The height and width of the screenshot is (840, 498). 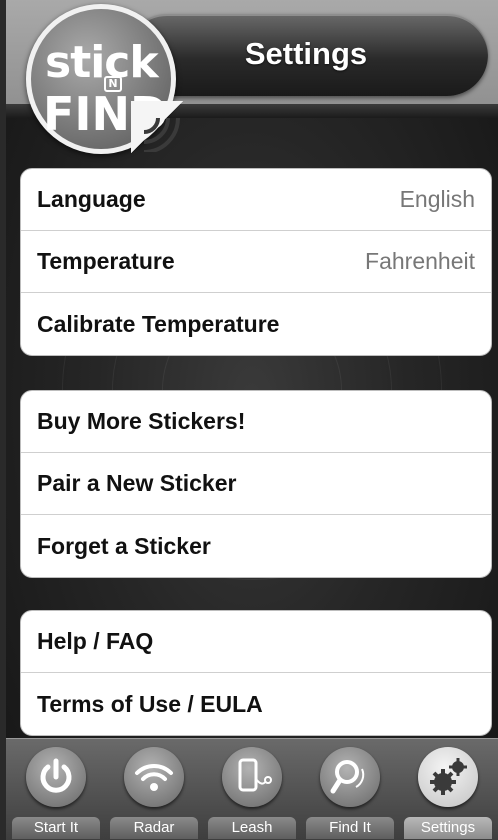 I want to click on tab-settings-button, so click(x=448, y=777).